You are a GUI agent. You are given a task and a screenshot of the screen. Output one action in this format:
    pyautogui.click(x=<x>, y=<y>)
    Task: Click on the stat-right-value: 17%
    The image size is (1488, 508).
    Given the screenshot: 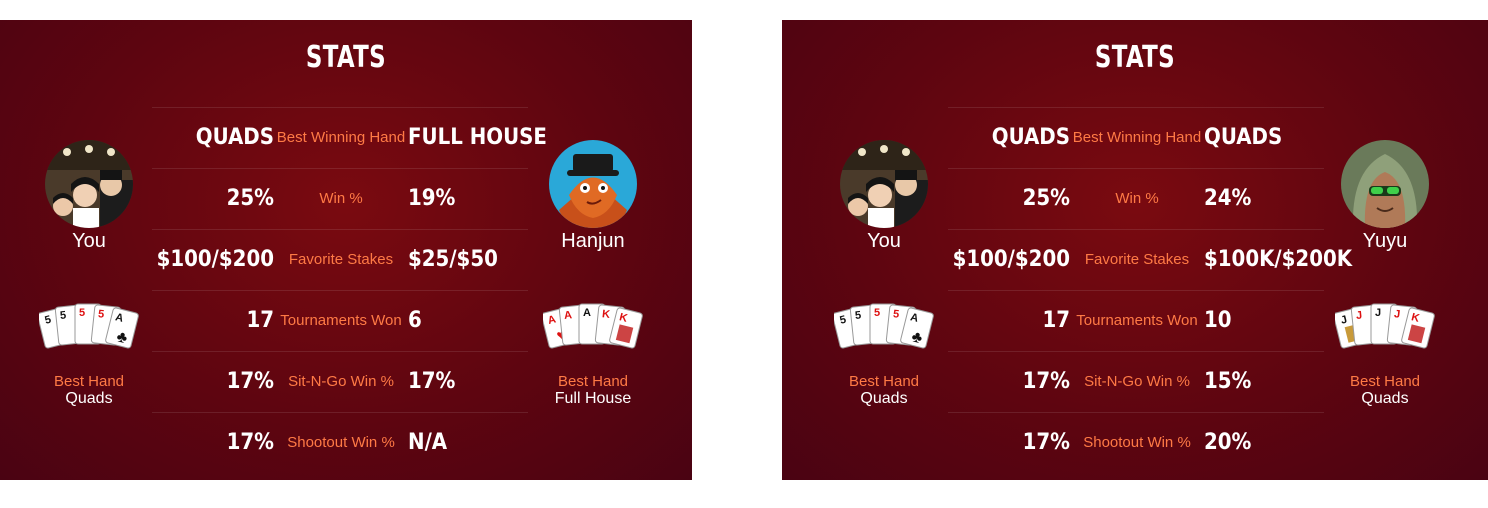 What is the action you would take?
    pyautogui.click(x=432, y=381)
    